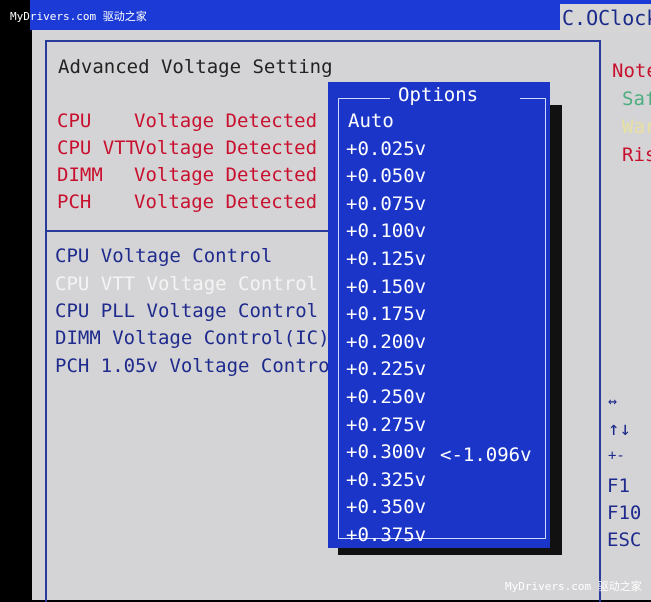  I want to click on detected-label: PCH, so click(74, 202).